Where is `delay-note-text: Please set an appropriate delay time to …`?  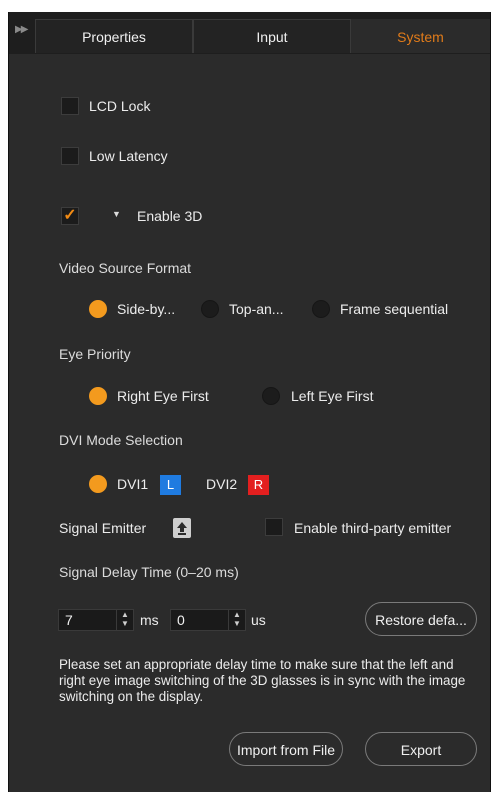 delay-note-text: Please set an appropriate delay time to … is located at coordinates (262, 680).